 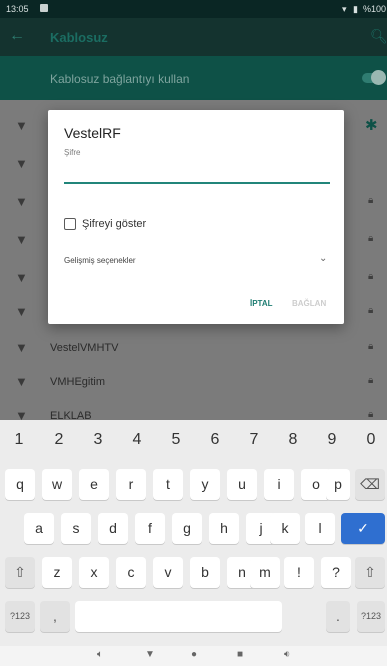 I want to click on back-arrow-icon: ←, so click(x=17, y=36).